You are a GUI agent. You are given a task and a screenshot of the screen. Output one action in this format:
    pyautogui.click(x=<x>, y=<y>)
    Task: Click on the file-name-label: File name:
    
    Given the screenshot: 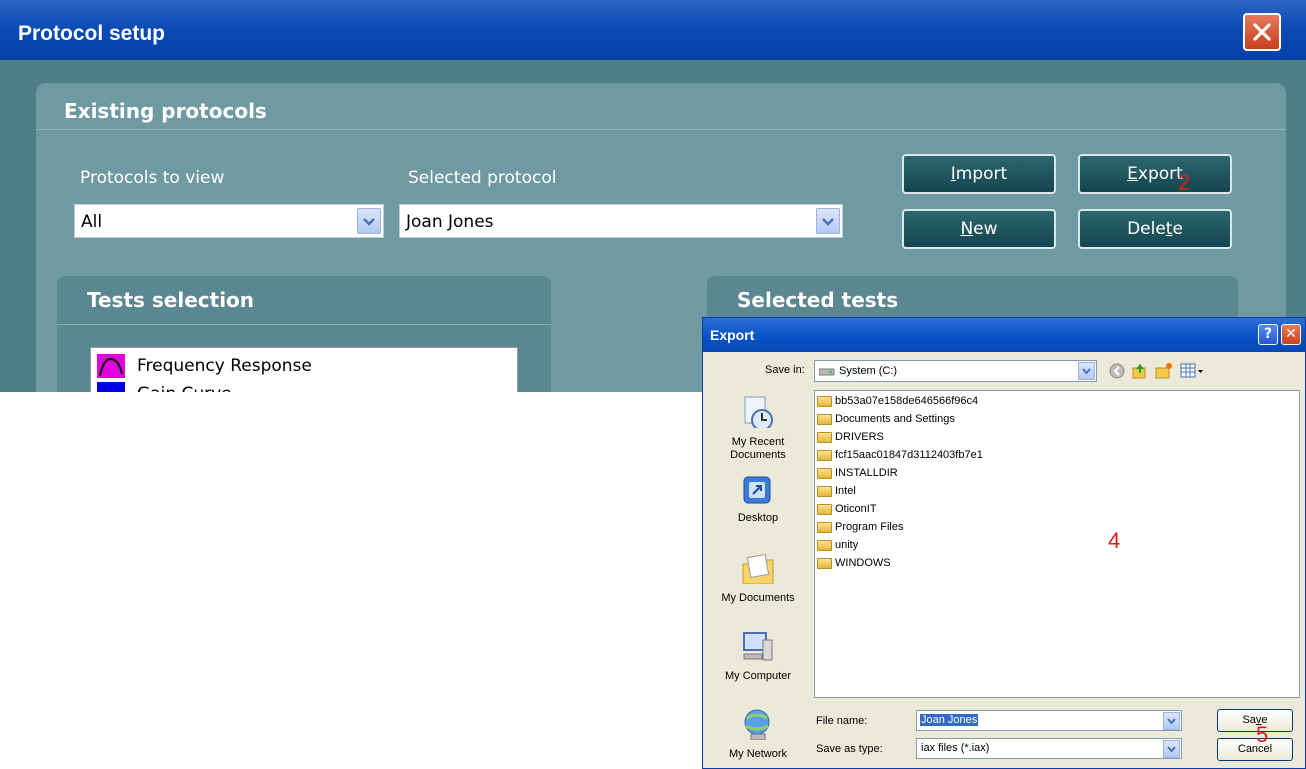 What is the action you would take?
    pyautogui.click(x=842, y=721)
    